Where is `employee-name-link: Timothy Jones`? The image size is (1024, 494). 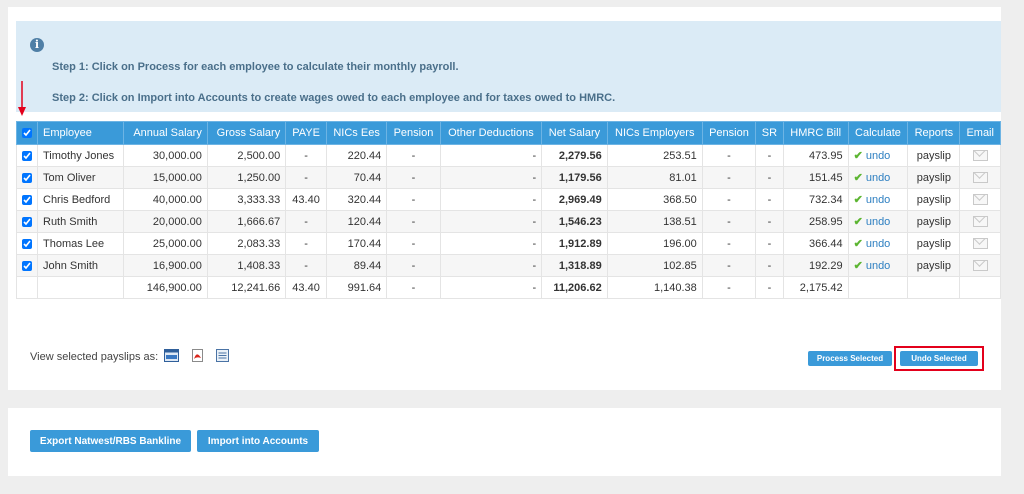
employee-name-link: Timothy Jones is located at coordinates (80, 155).